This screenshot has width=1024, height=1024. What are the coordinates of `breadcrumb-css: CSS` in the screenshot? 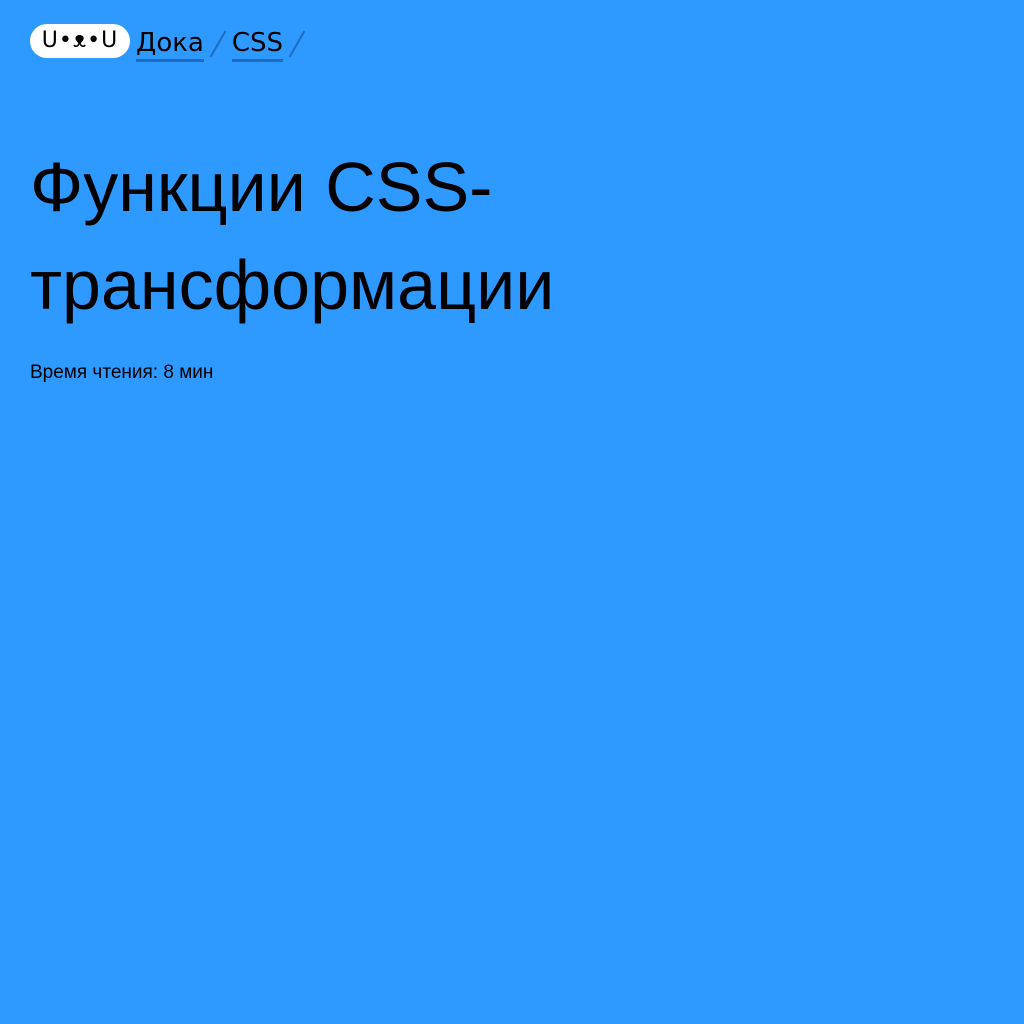 It's located at (257, 44).